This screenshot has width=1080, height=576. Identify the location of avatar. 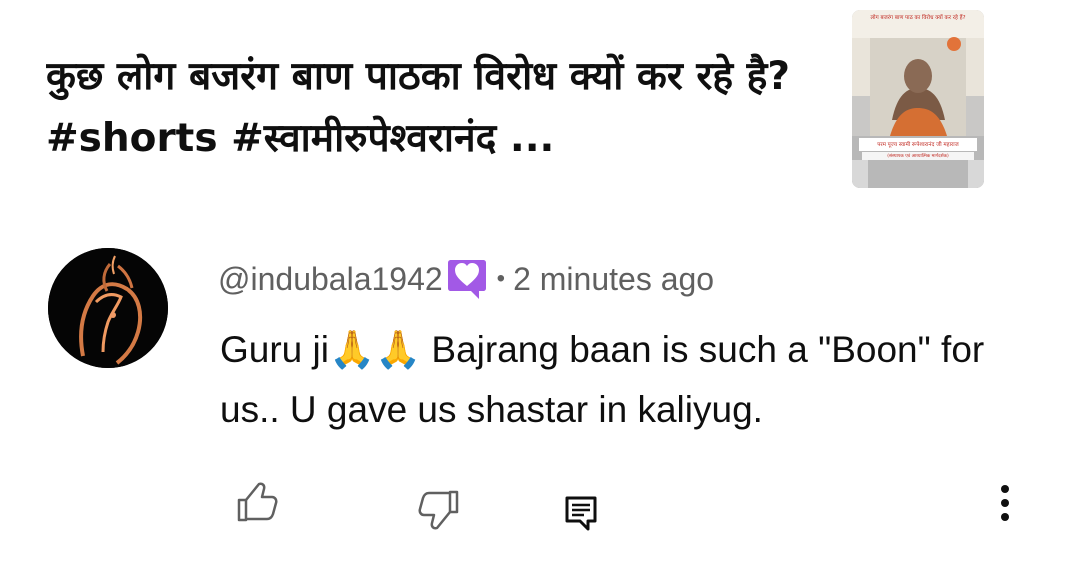
(108, 308).